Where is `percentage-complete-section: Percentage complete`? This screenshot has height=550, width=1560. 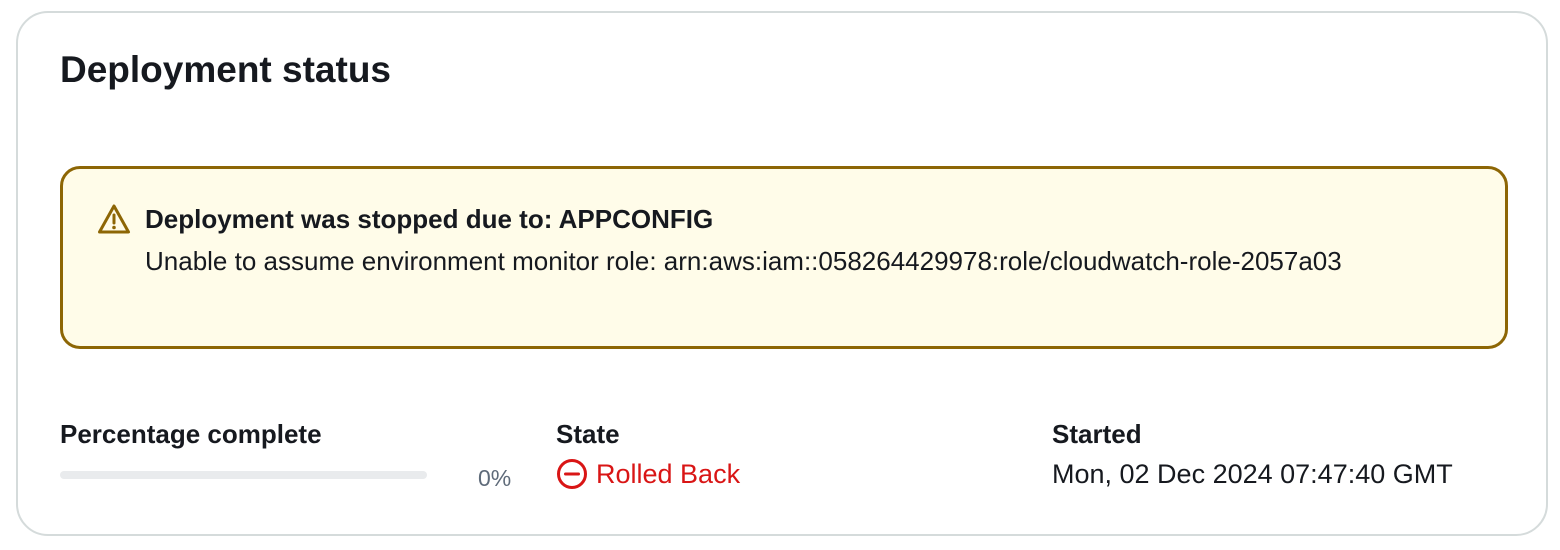 percentage-complete-section: Percentage complete is located at coordinates (191, 434).